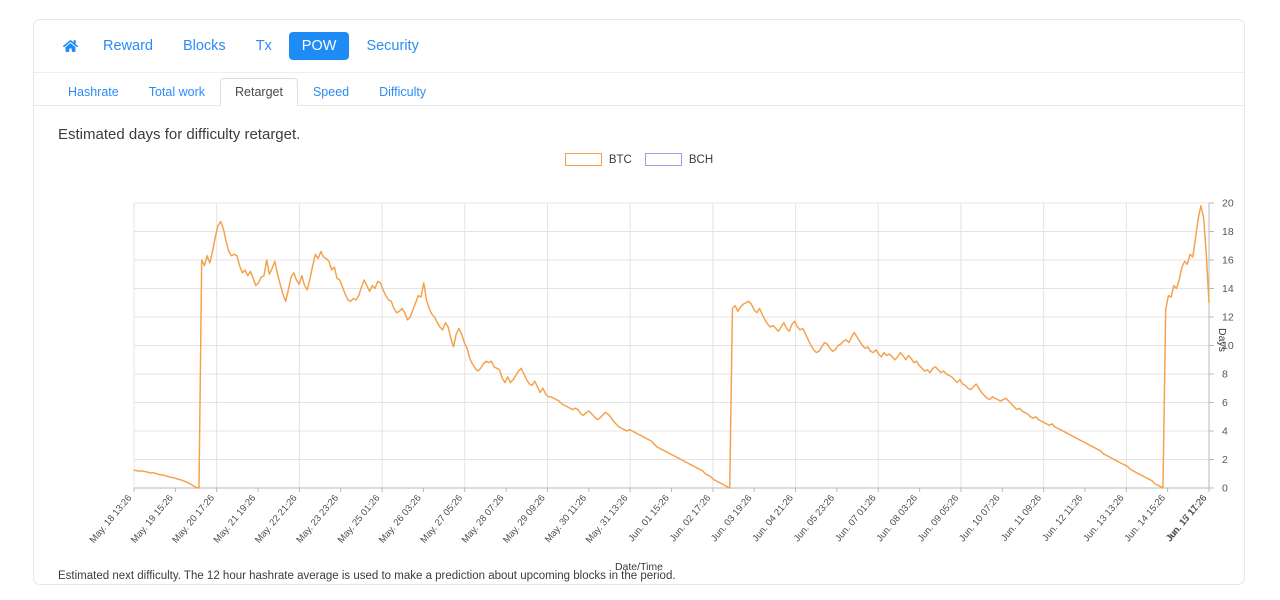  What do you see at coordinates (524, 519) in the screenshot?
I see `svg-text: May. 29 09:26` at bounding box center [524, 519].